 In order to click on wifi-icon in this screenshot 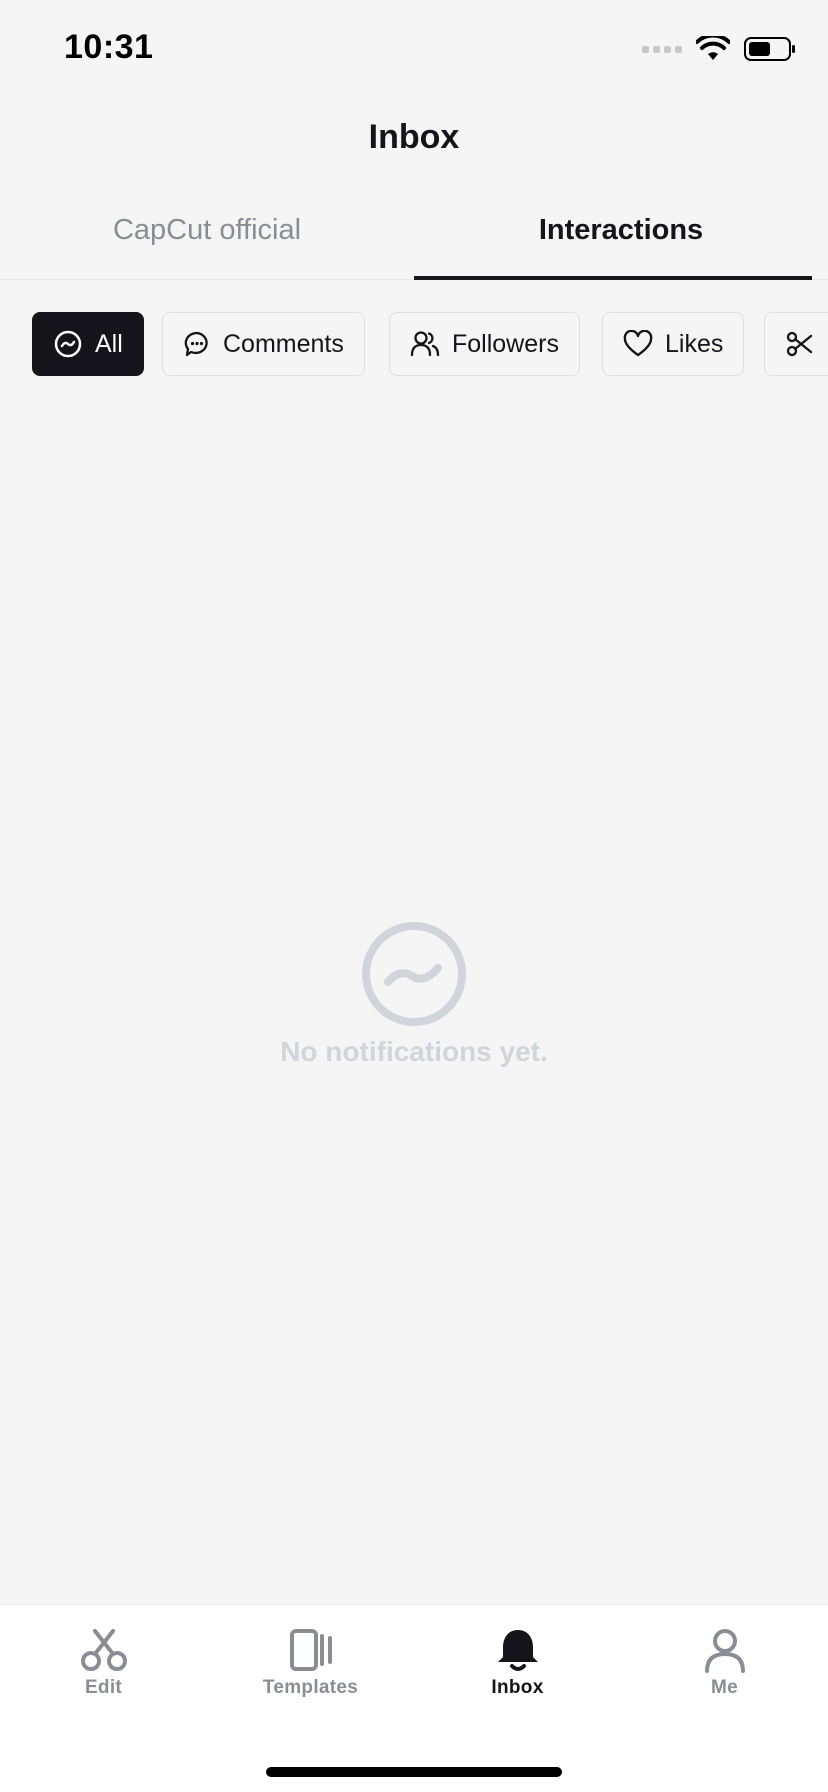, I will do `click(713, 48)`.